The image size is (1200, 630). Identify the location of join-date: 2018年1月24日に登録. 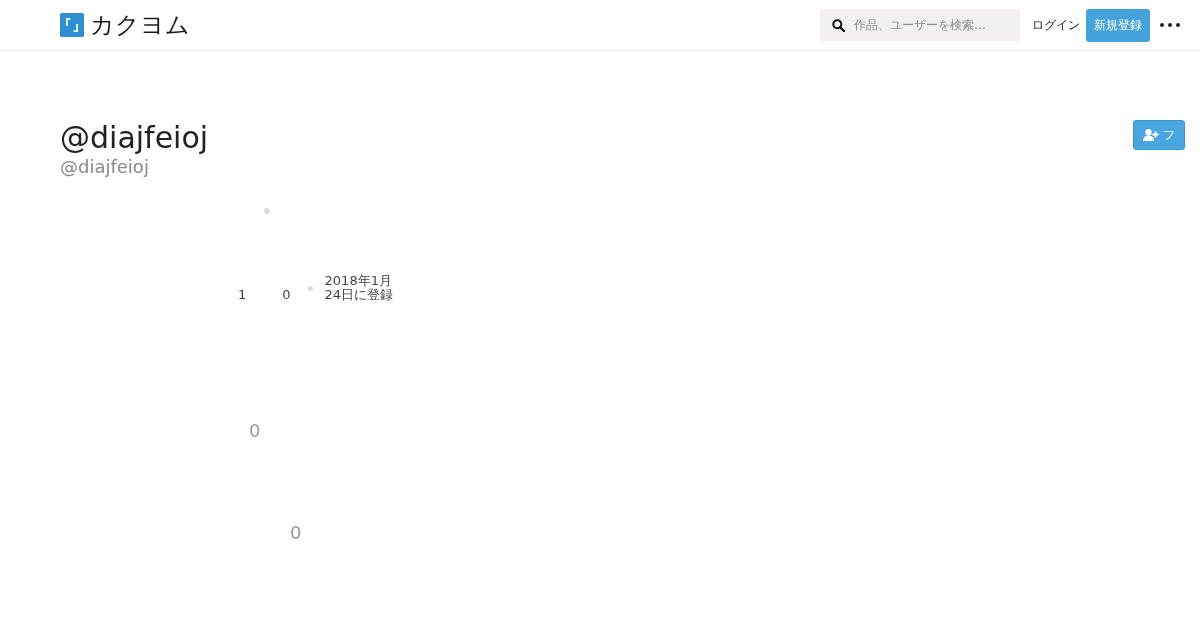
(359, 288).